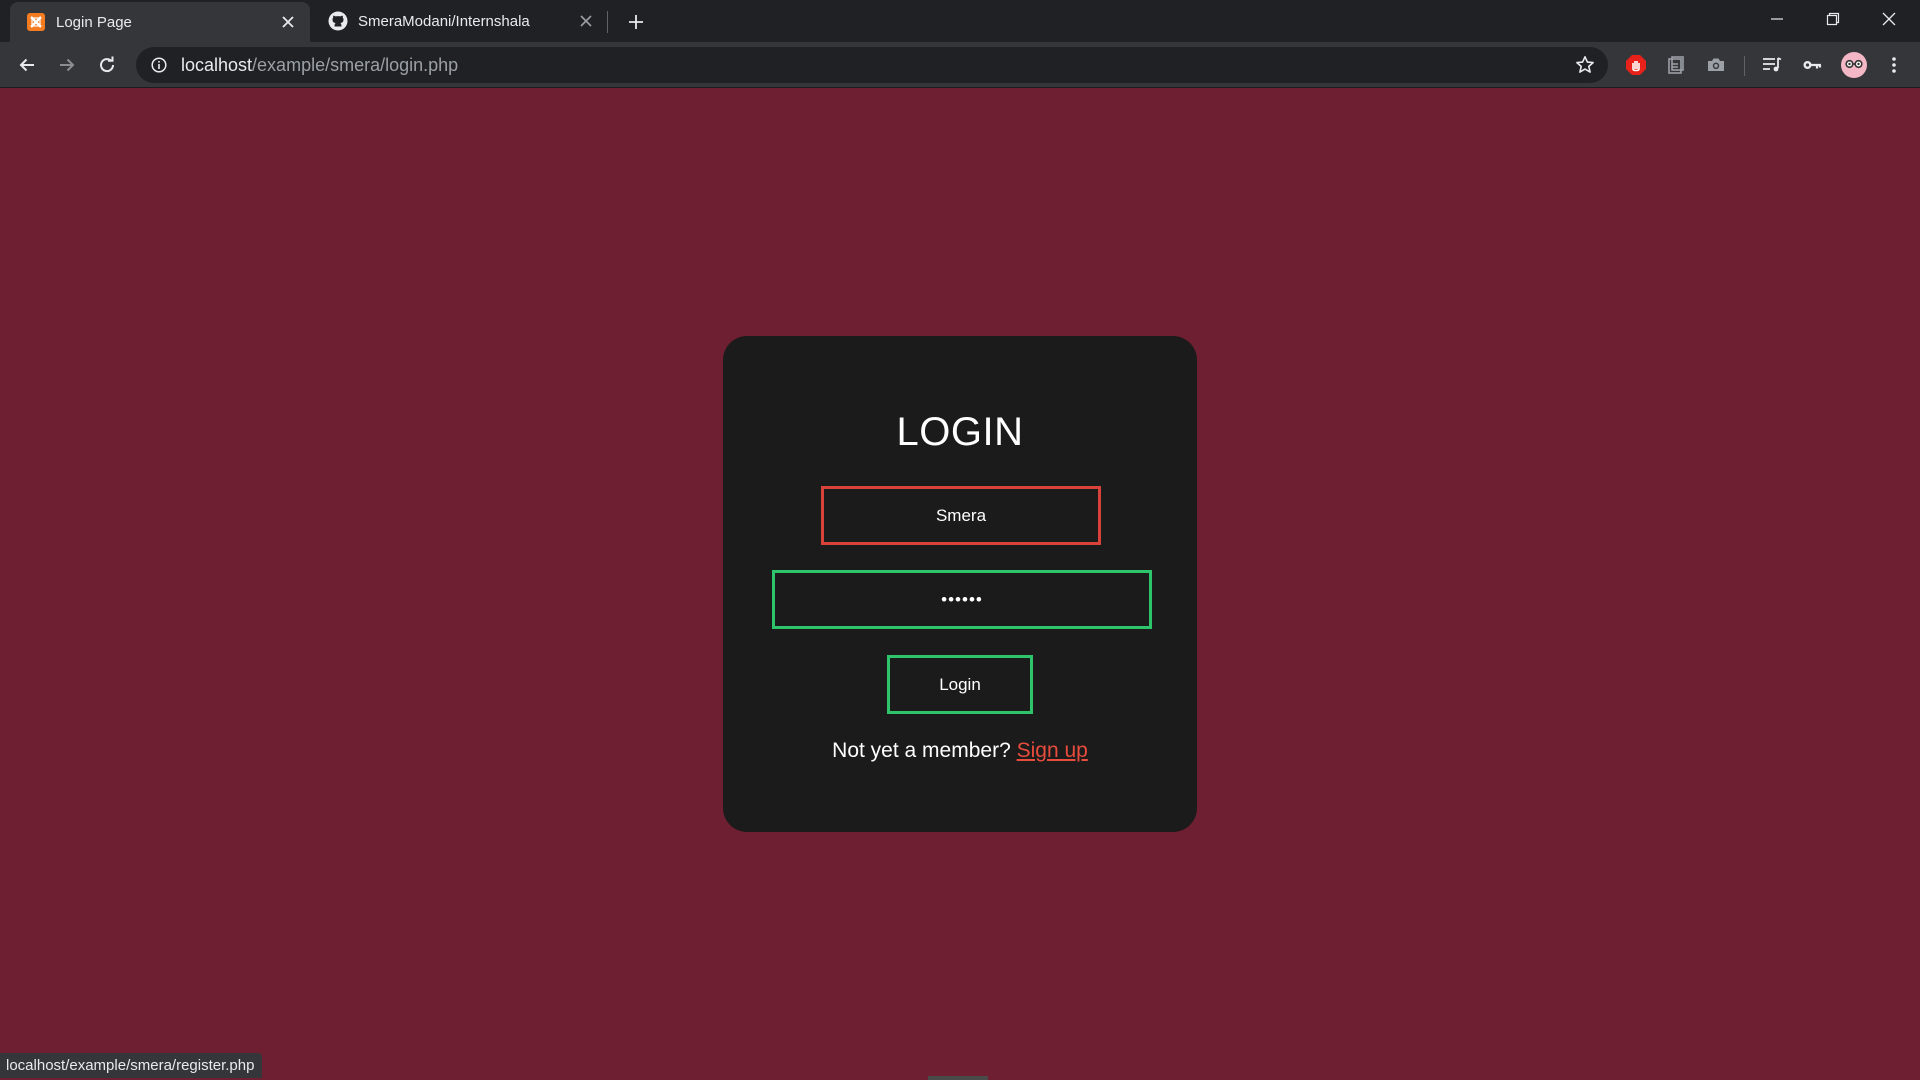 The image size is (1920, 1080). What do you see at coordinates (960, 432) in the screenshot?
I see `page-title: LOGIN` at bounding box center [960, 432].